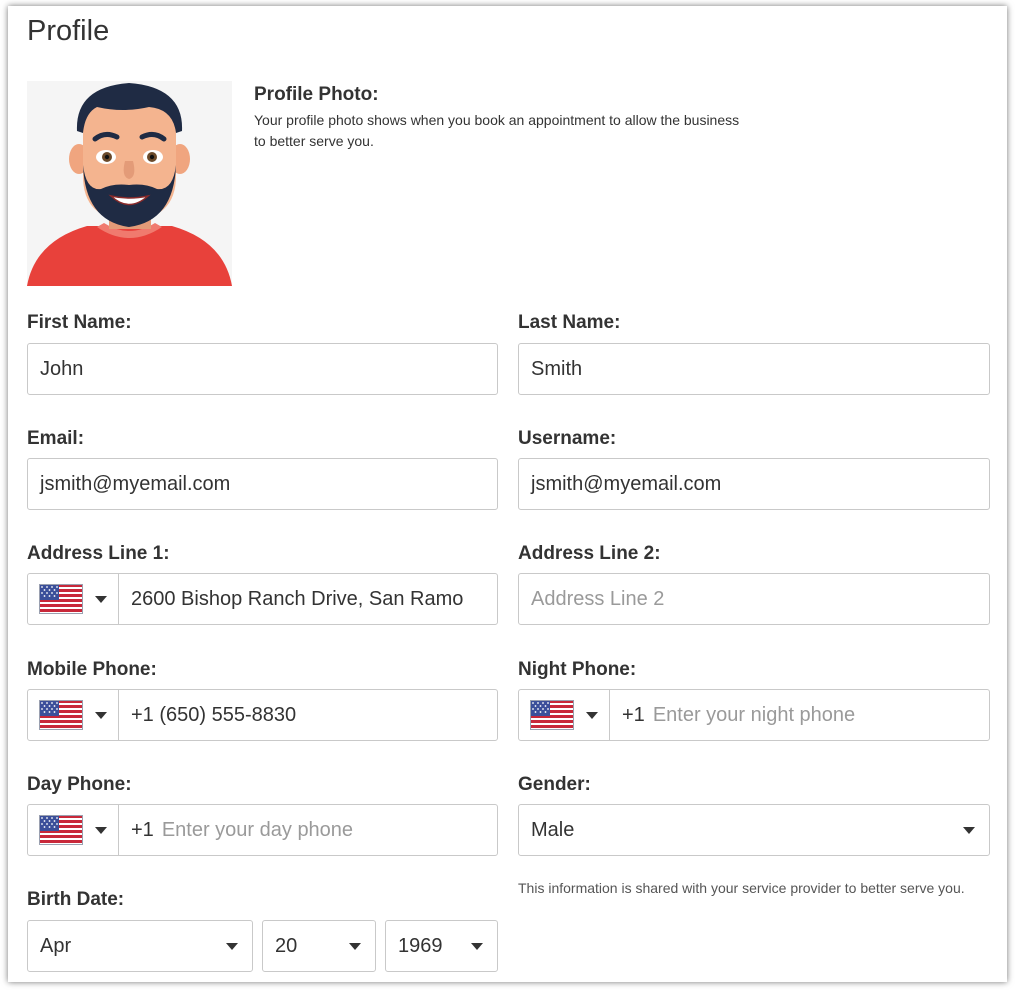 This screenshot has width=1015, height=990. Describe the element at coordinates (316, 94) in the screenshot. I see `profile-photo-heading: Profile Photo:` at that location.